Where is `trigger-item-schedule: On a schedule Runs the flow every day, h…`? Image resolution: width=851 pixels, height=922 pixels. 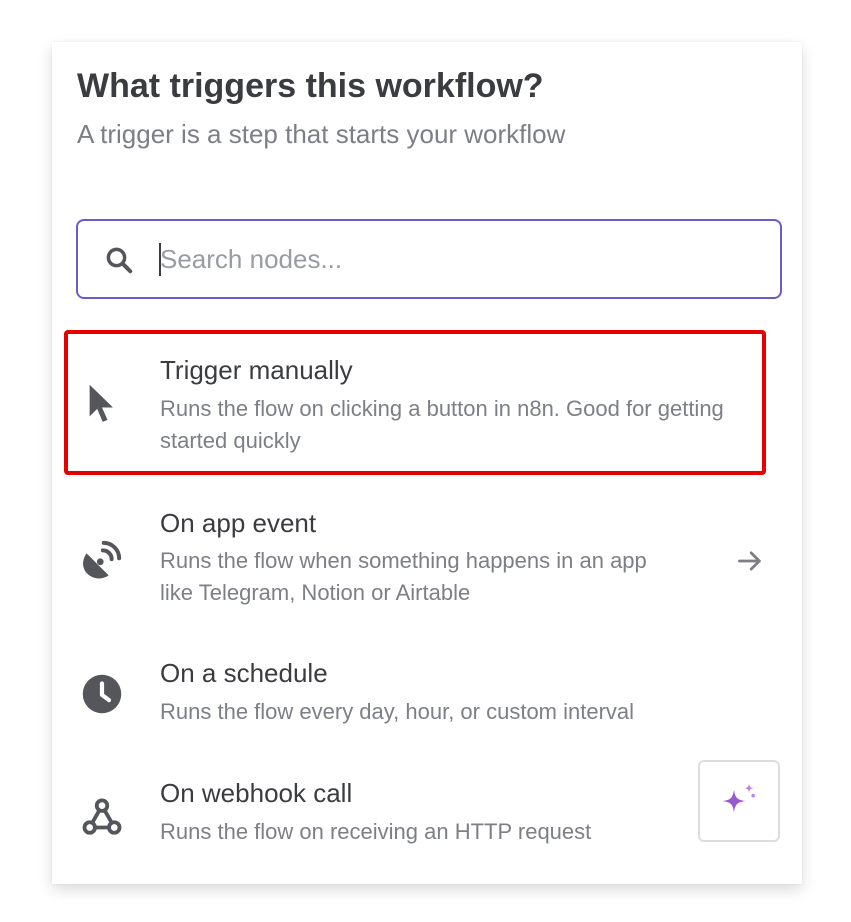 trigger-item-schedule: On a schedule Runs the flow every day, h… is located at coordinates (417, 694).